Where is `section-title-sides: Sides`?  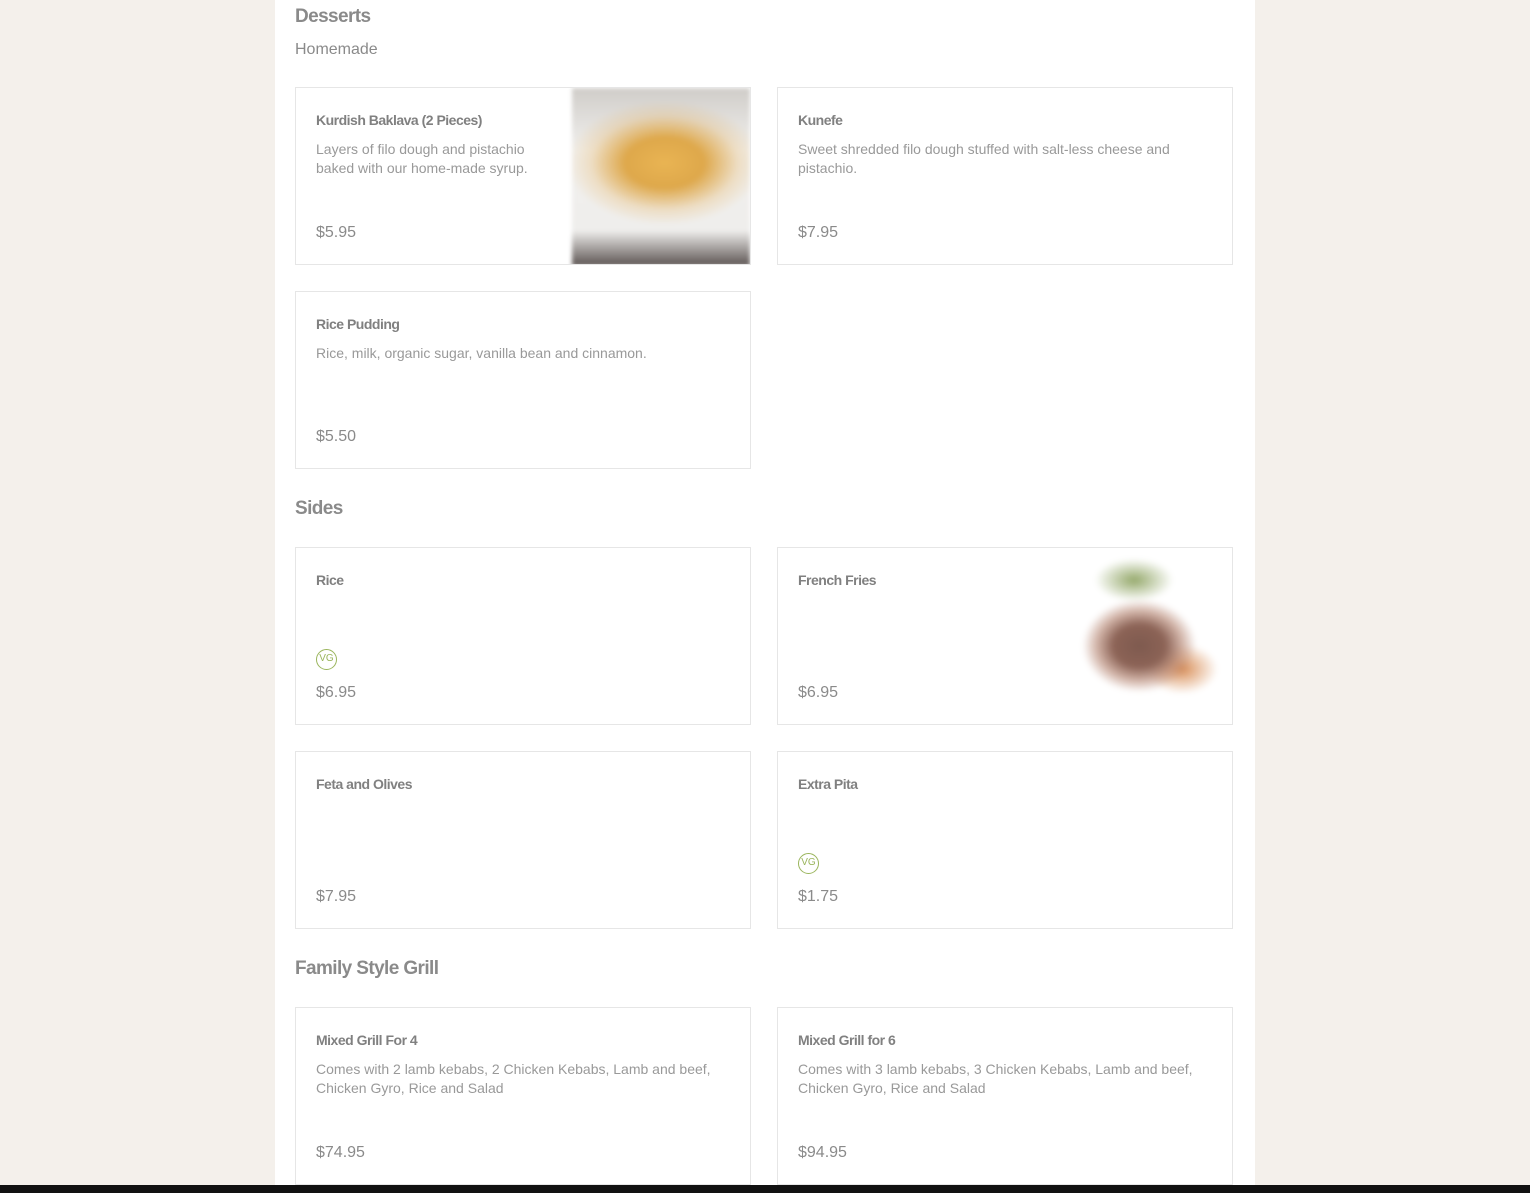
section-title-sides: Sides is located at coordinates (319, 508).